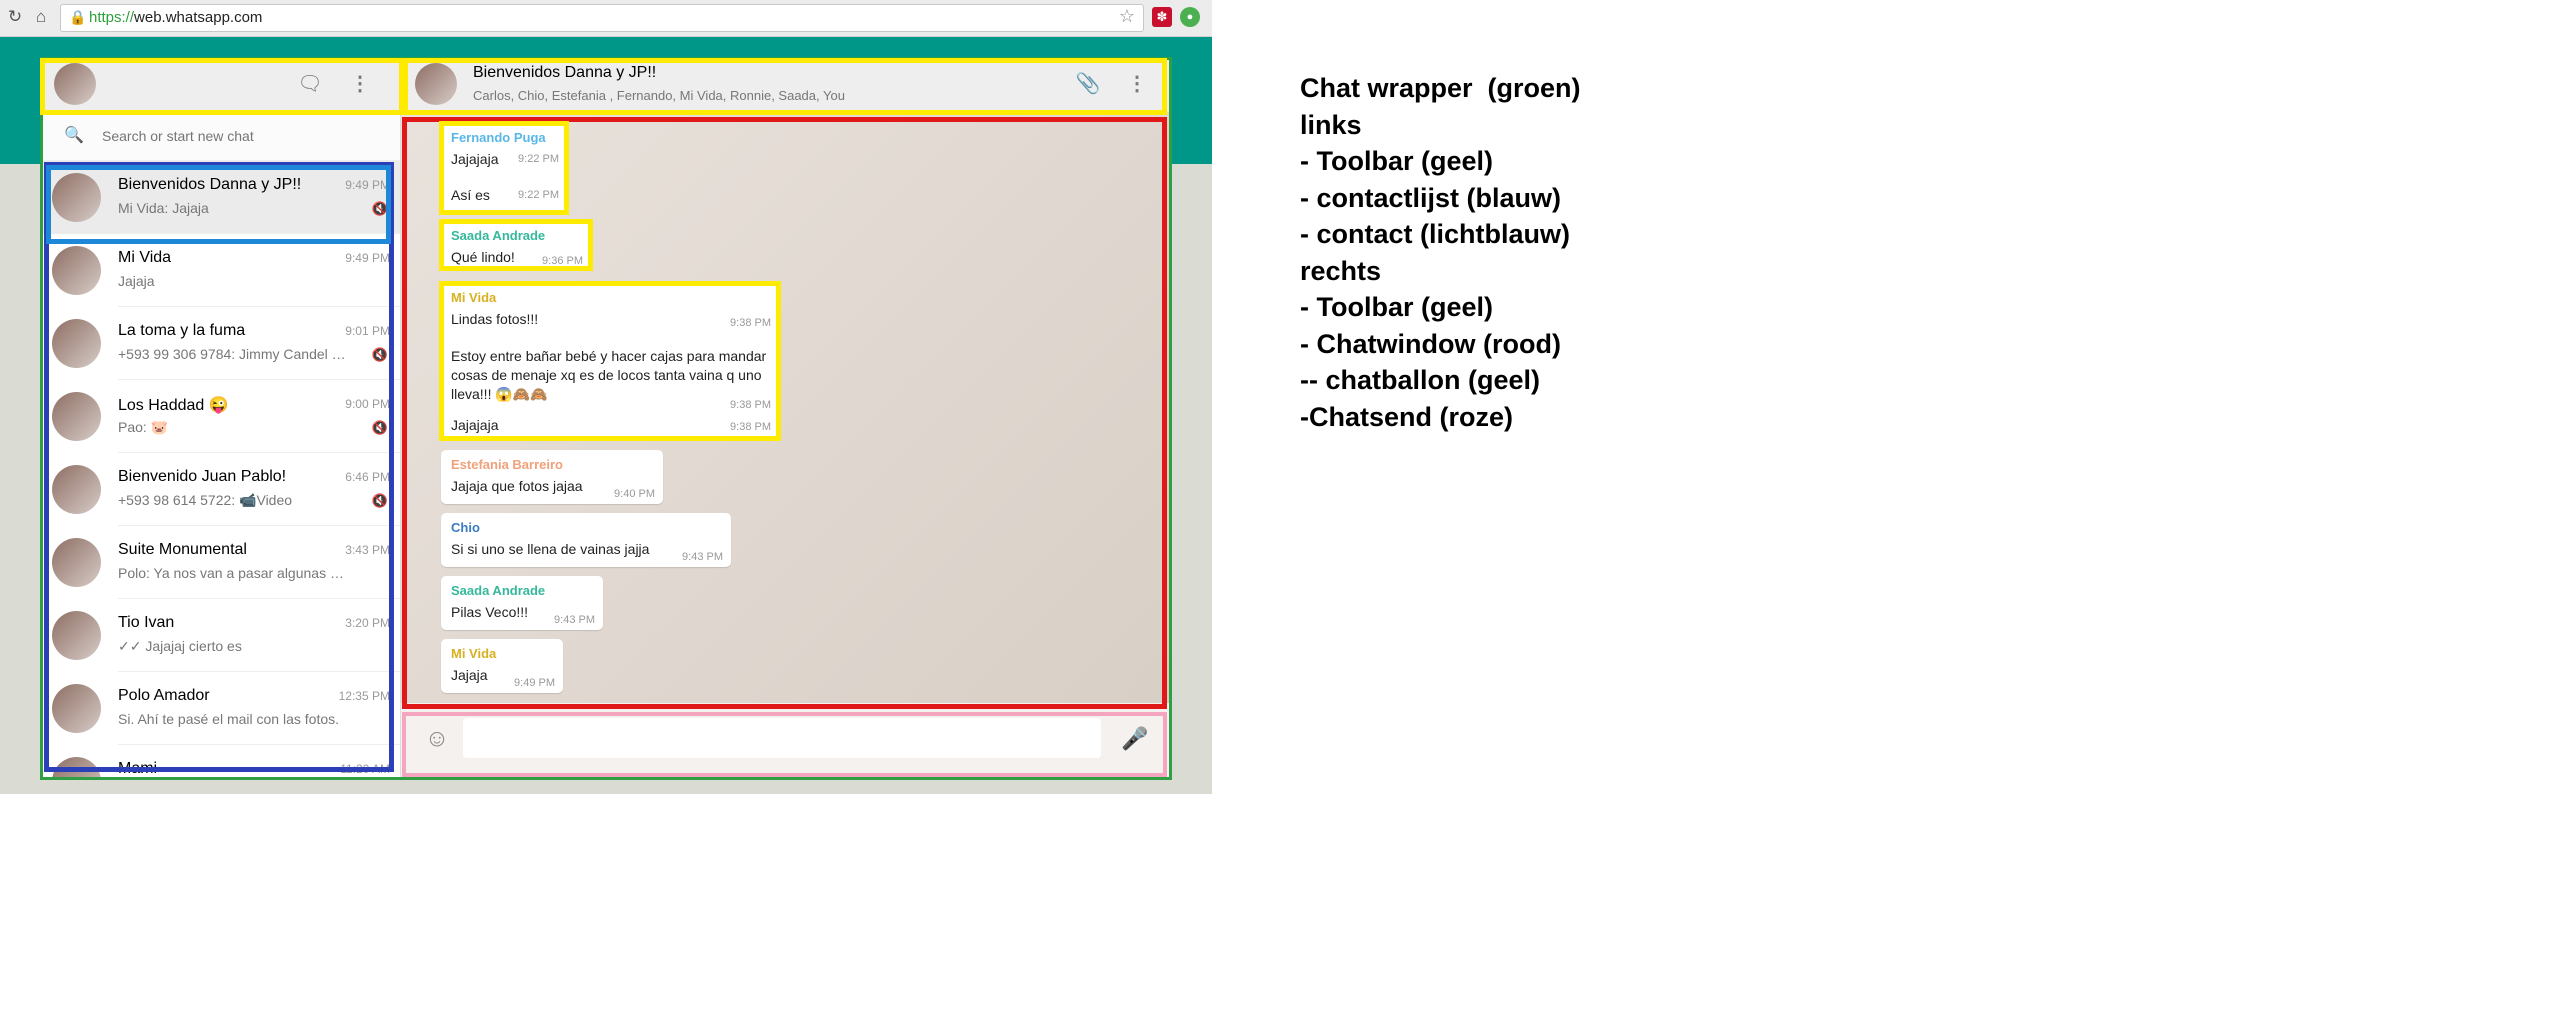  Describe the element at coordinates (310, 84) in the screenshot. I see `new-chat-icon: 🗨` at that location.